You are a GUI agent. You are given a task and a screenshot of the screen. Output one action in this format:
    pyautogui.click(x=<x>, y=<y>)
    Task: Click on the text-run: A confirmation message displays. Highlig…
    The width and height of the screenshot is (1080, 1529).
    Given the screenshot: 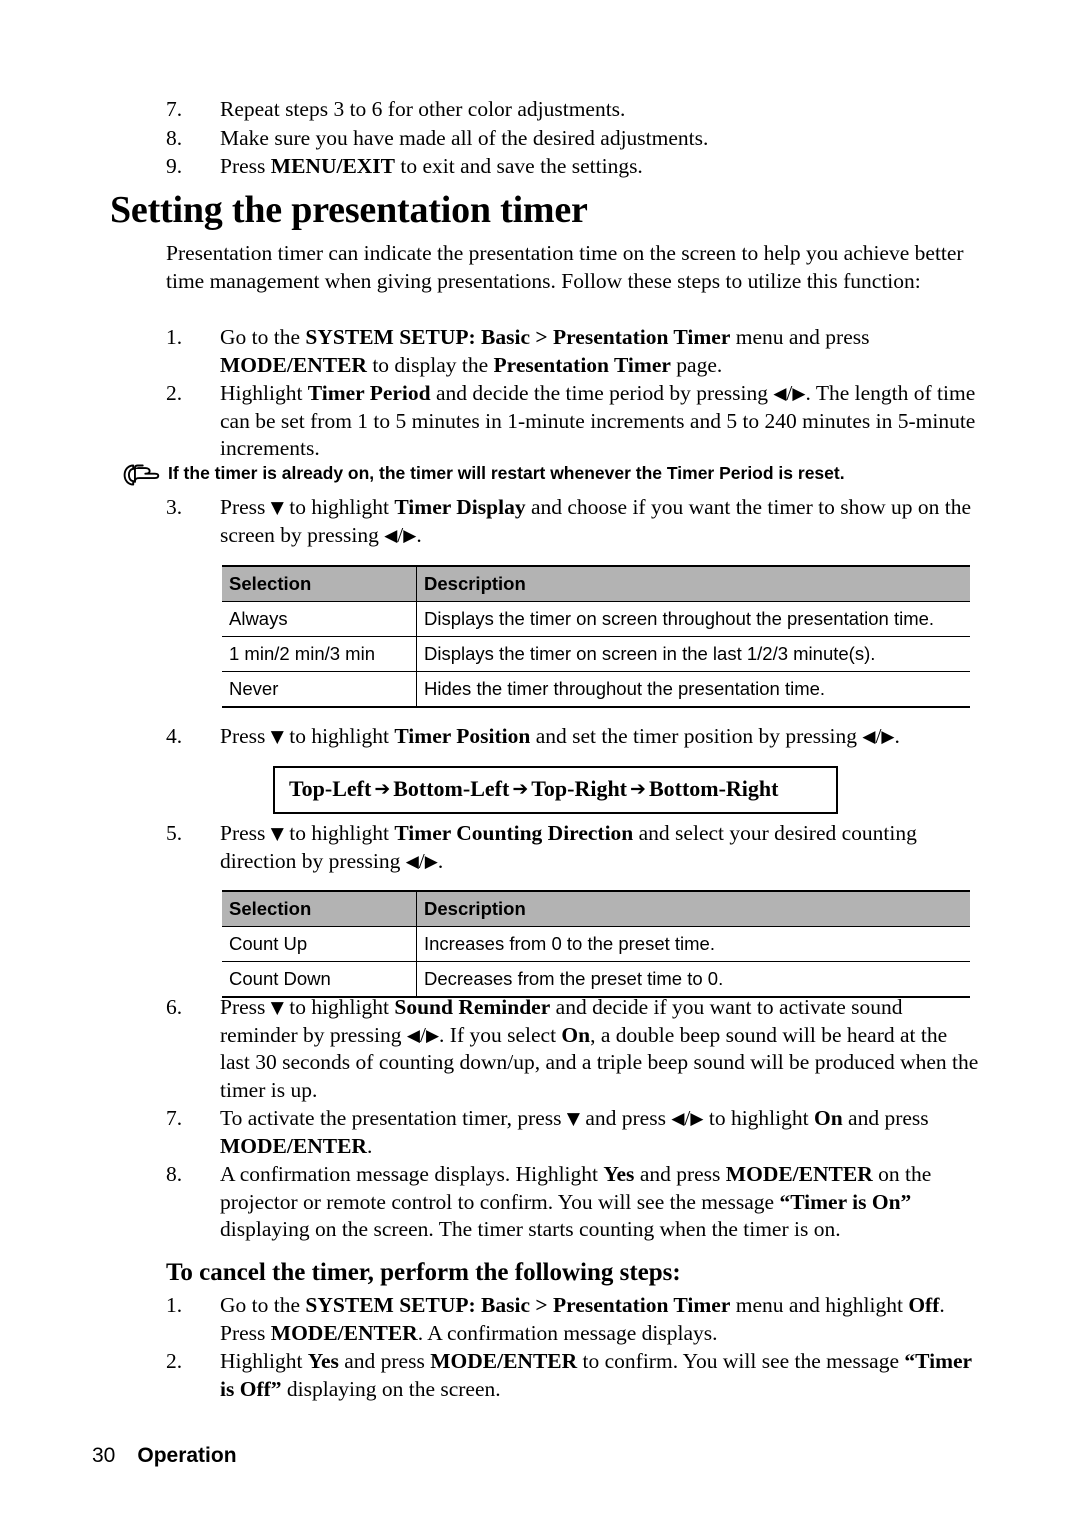 What is the action you would take?
    pyautogui.click(x=412, y=1174)
    